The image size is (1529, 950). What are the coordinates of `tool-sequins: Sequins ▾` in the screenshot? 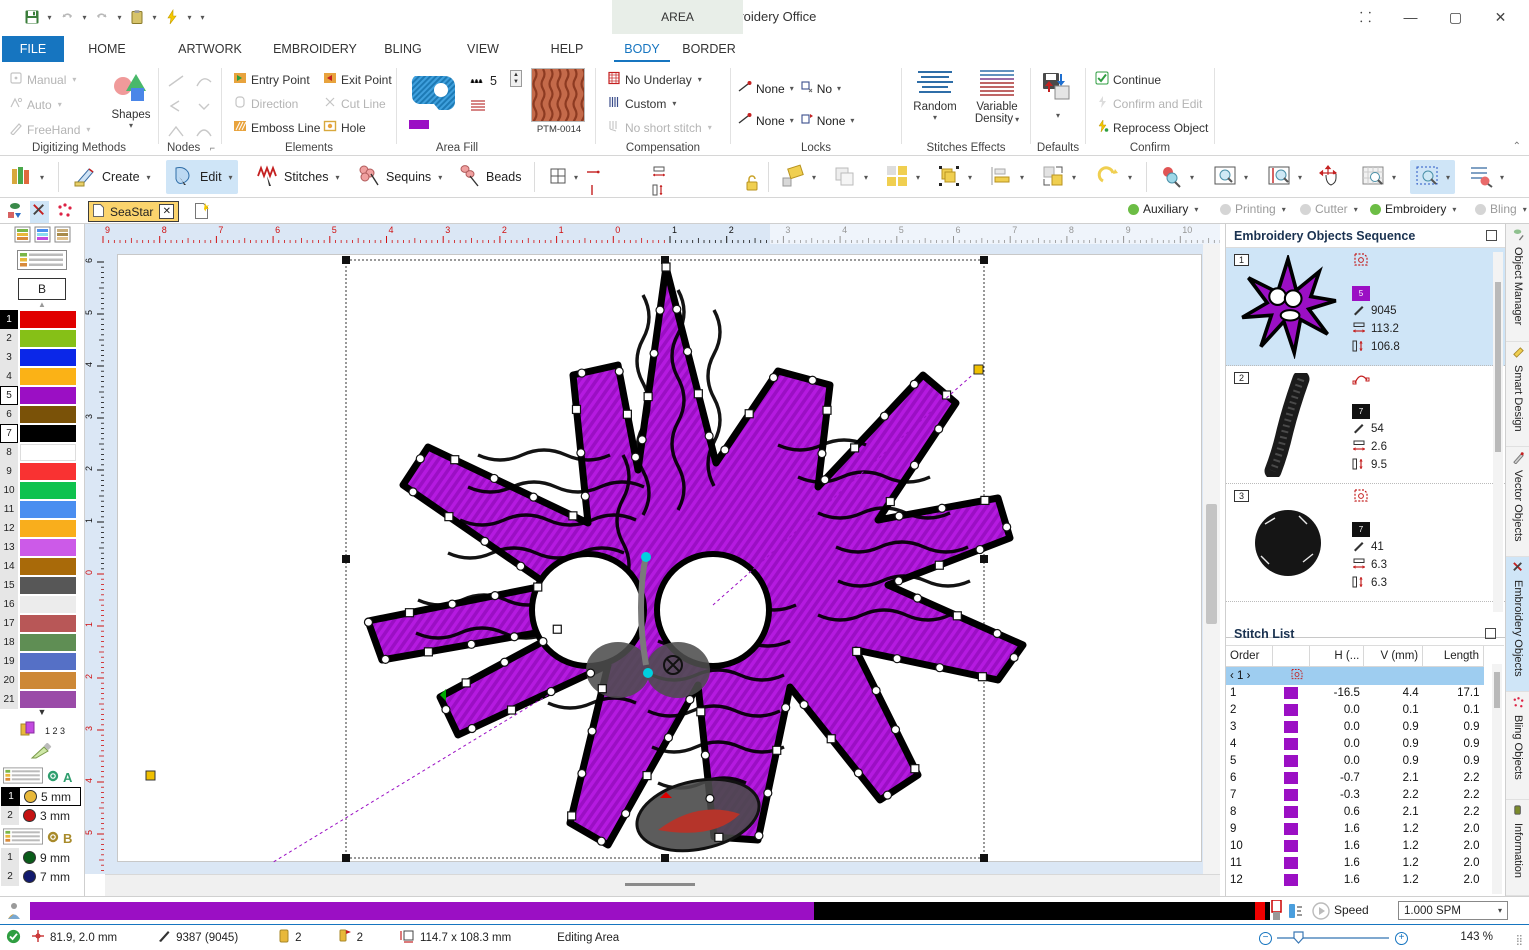 It's located at (399, 177).